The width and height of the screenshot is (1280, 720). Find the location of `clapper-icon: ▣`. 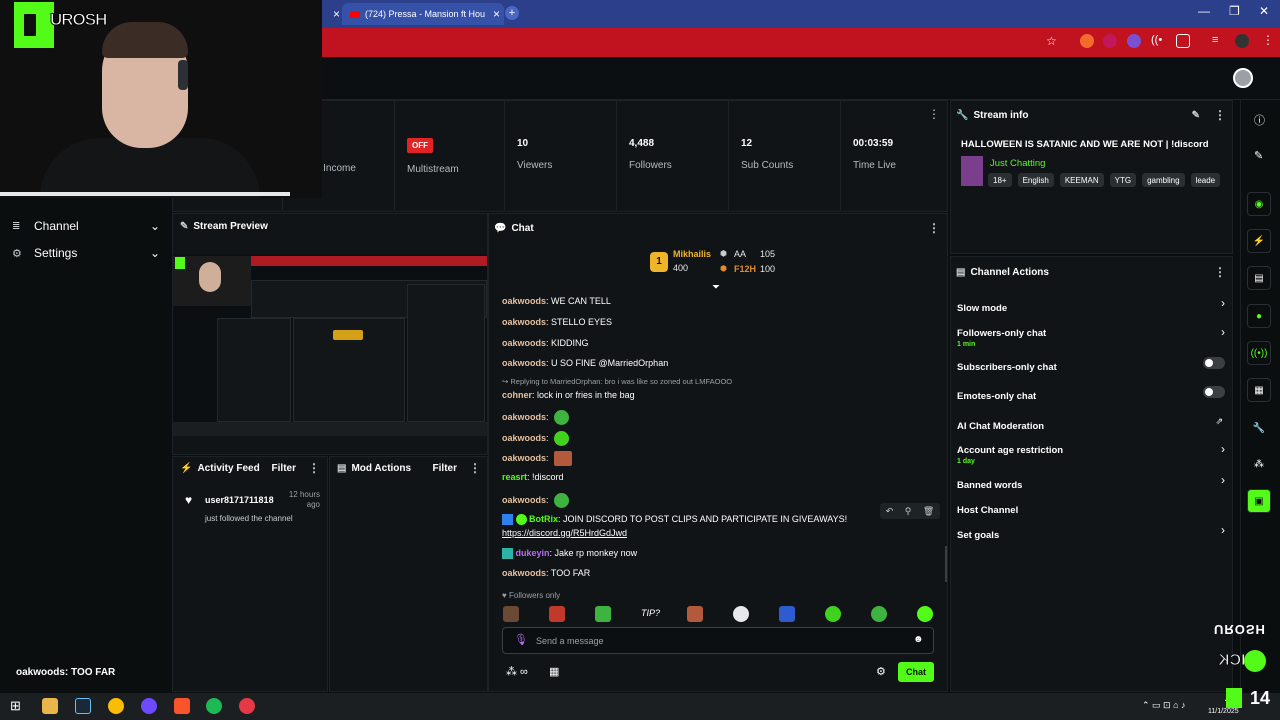

clapper-icon: ▣ is located at coordinates (1259, 501).